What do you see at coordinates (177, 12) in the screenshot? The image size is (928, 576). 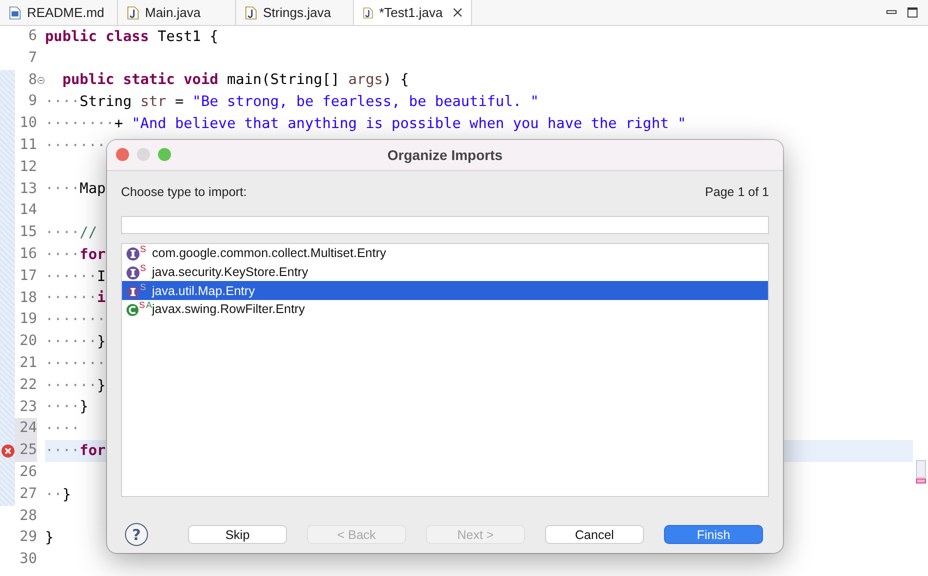 I see `editor-tab: Main.java` at bounding box center [177, 12].